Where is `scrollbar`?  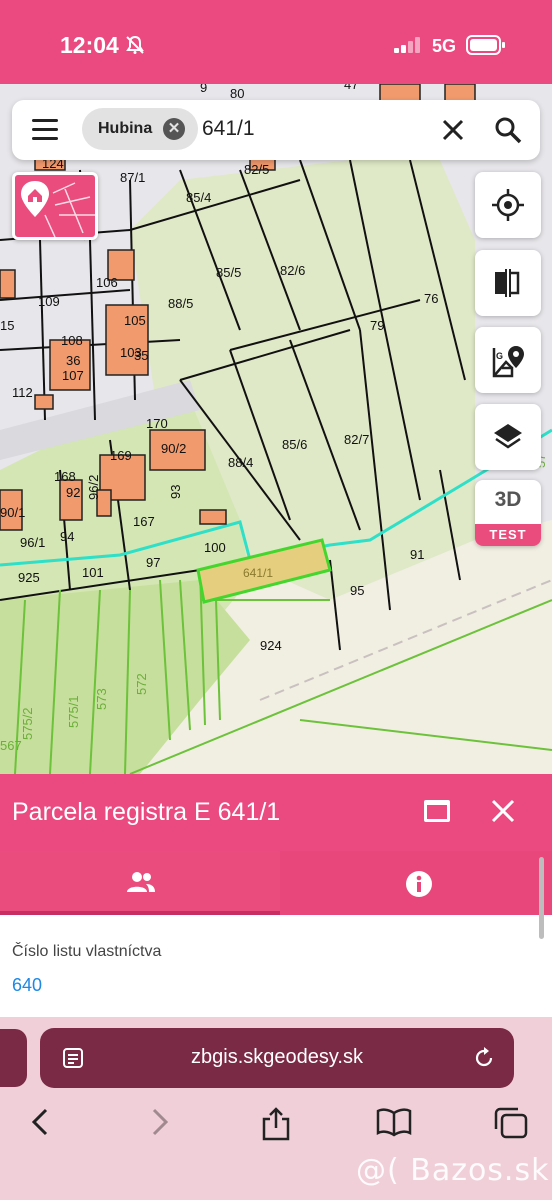
scrollbar is located at coordinates (541, 898).